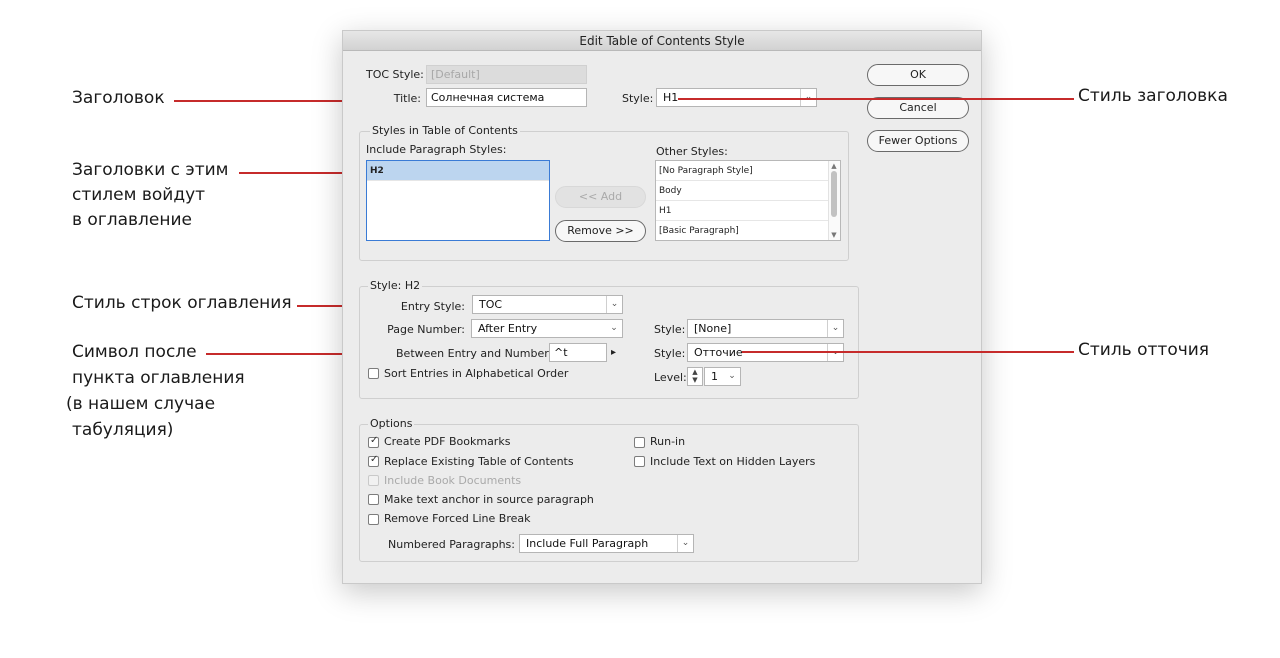 The width and height of the screenshot is (1280, 658). Describe the element at coordinates (834, 194) in the screenshot. I see `scroll-thumb` at that location.